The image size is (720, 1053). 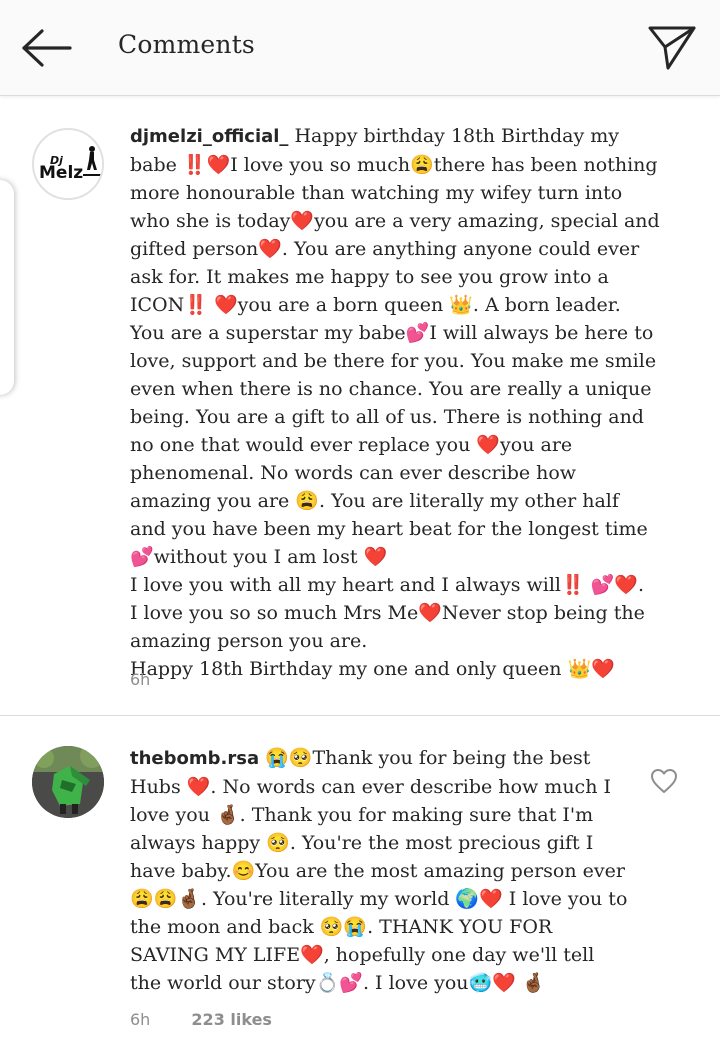 What do you see at coordinates (61, 173) in the screenshot?
I see `avatar-logo-text: Melz` at bounding box center [61, 173].